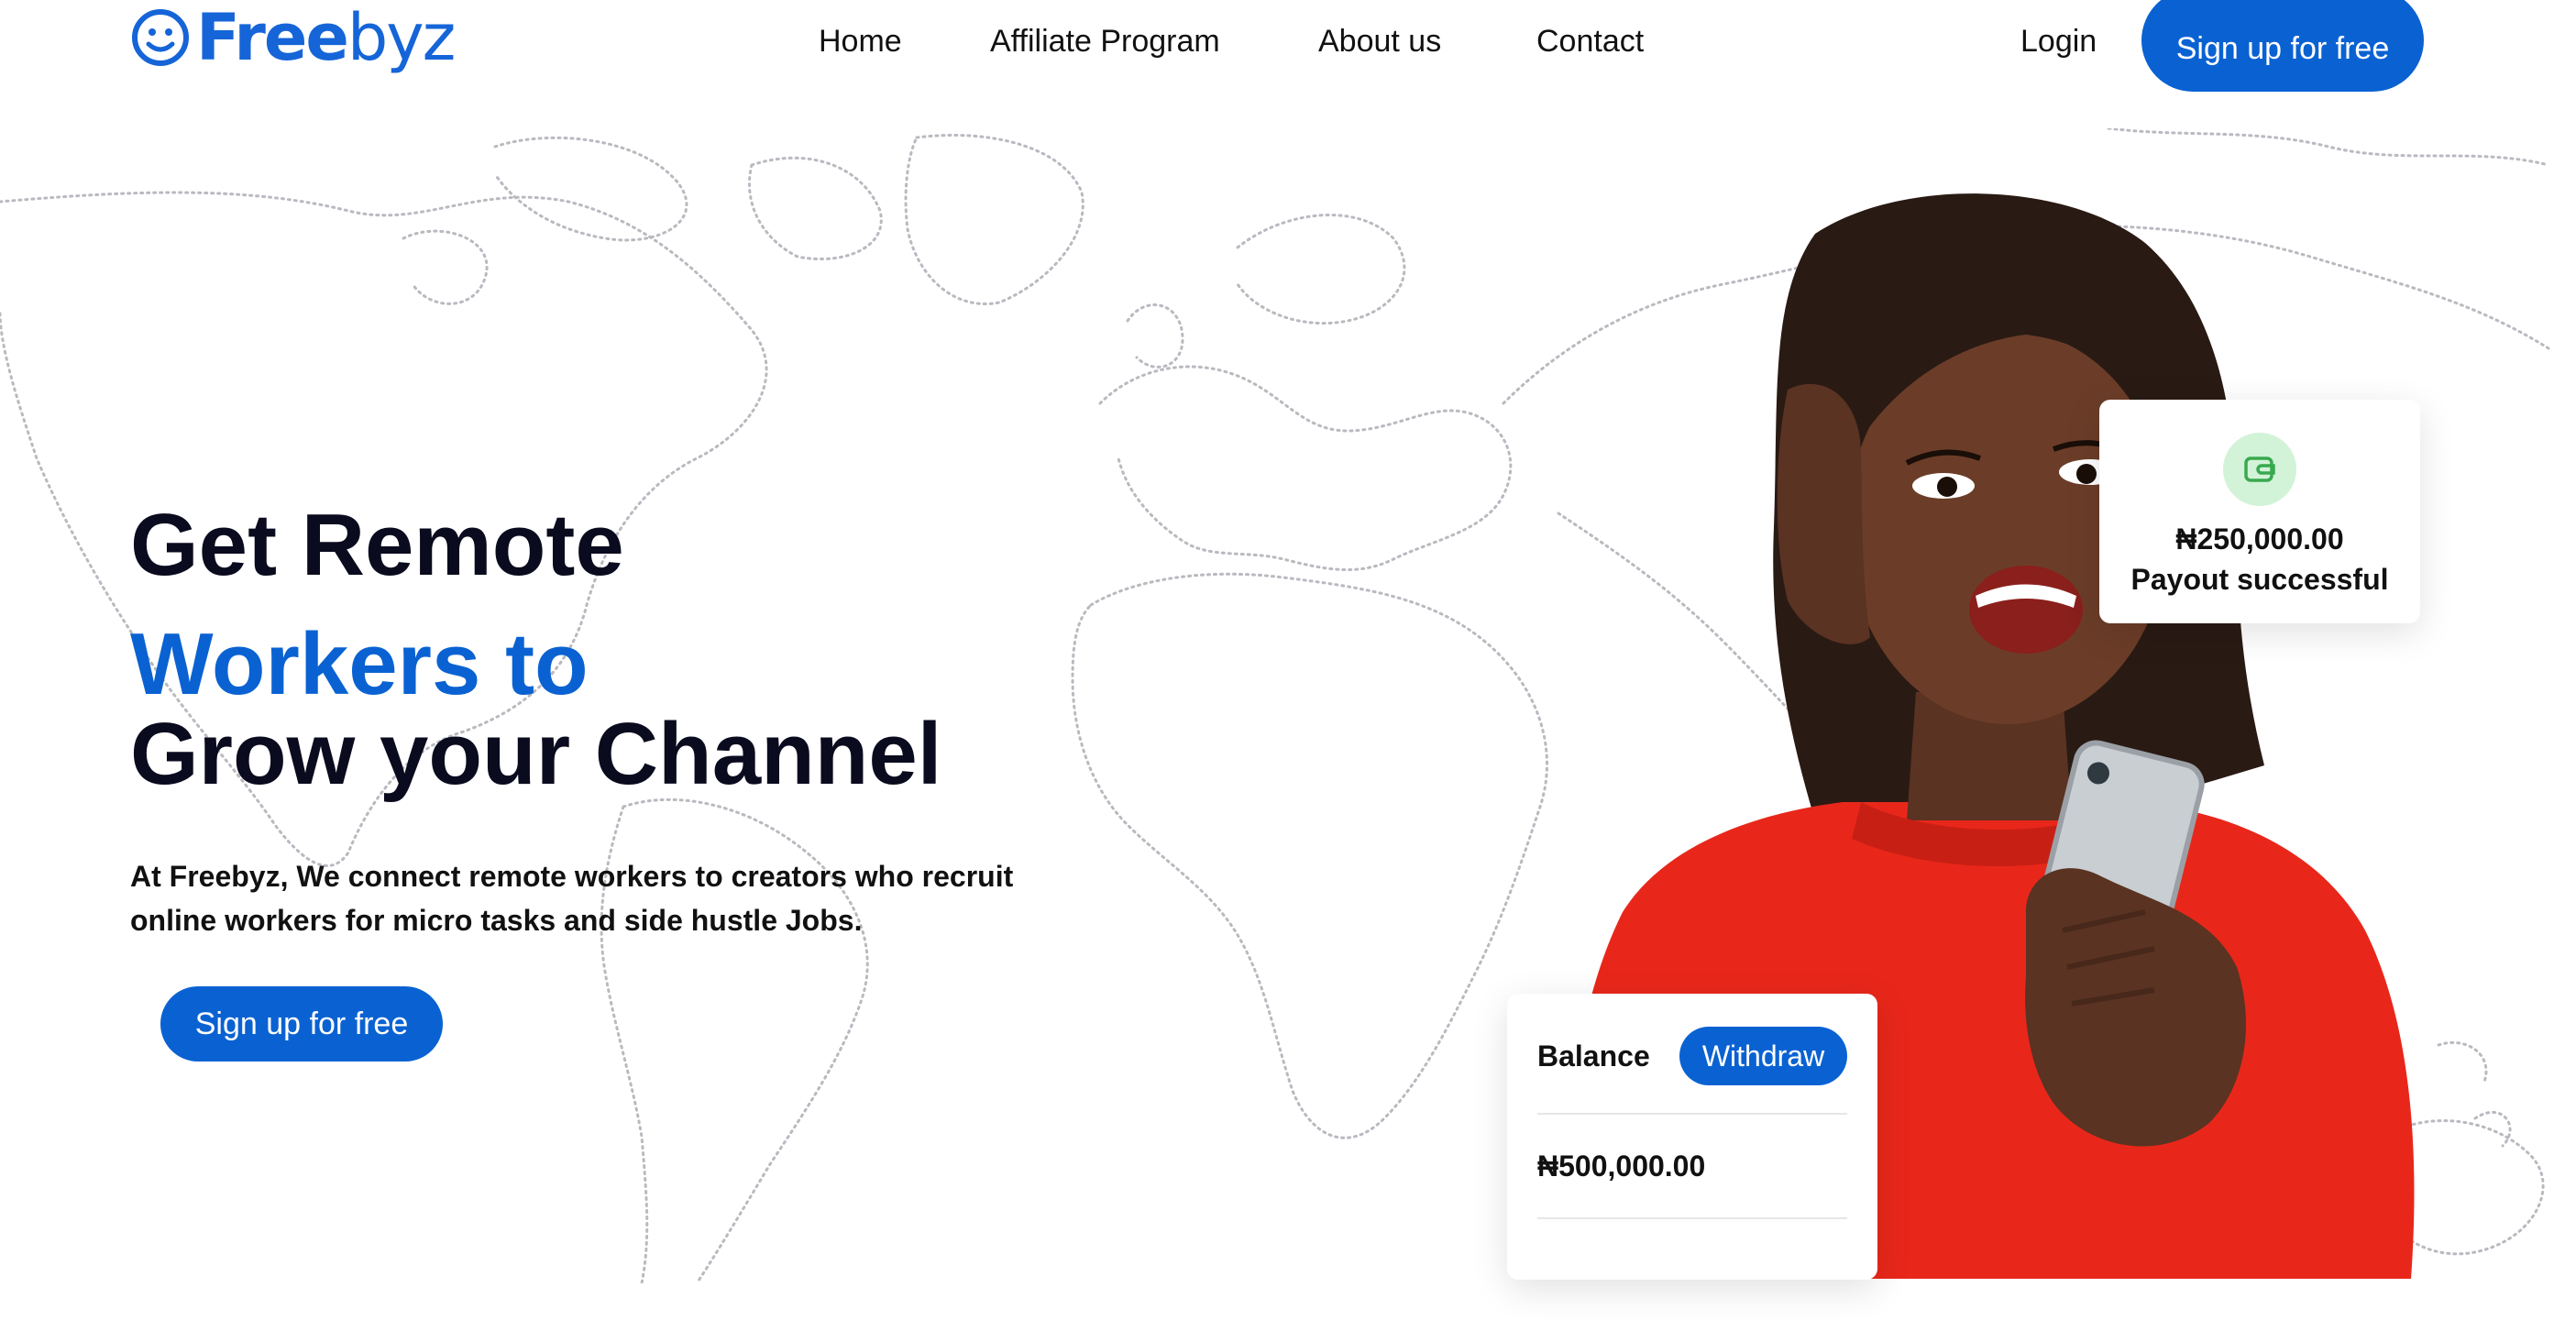 The image size is (2576, 1320). Describe the element at coordinates (1692, 1137) in the screenshot. I see `balance-card: Balance Withdraw ₦500,000.00` at that location.